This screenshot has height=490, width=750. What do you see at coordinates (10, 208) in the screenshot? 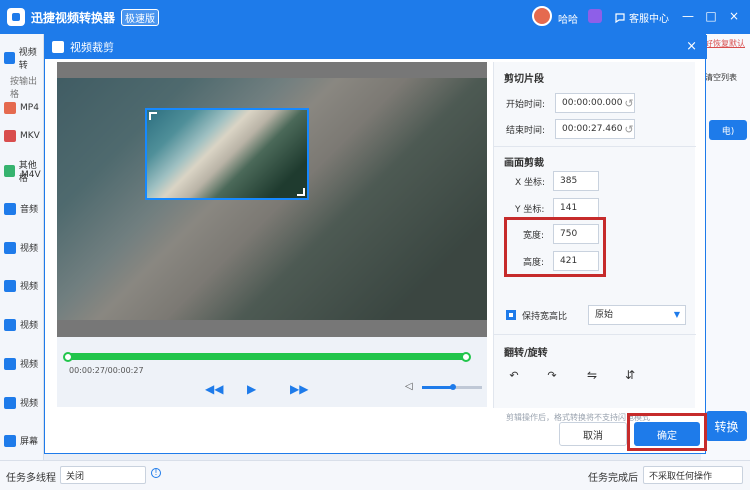
I see `audio-icon` at bounding box center [10, 208].